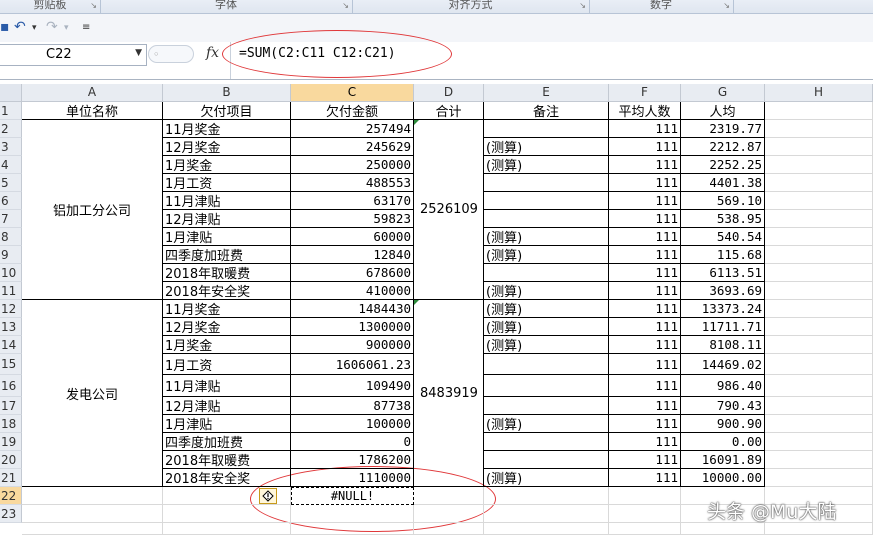 Image resolution: width=873 pixels, height=535 pixels. I want to click on amount-cell: 1606061.23, so click(352, 364).